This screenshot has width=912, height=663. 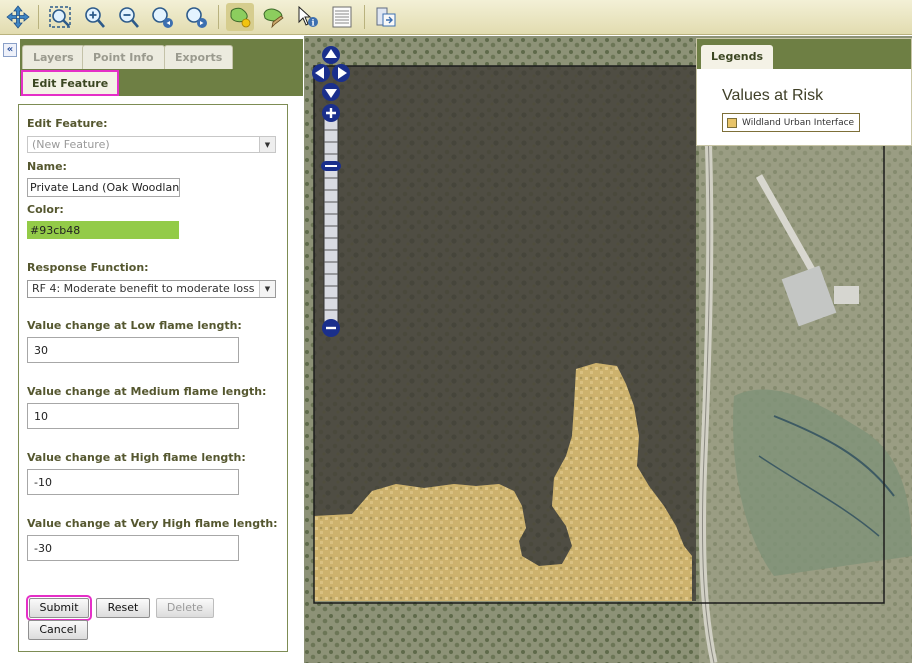 I want to click on attribute-table-icon, so click(x=342, y=17).